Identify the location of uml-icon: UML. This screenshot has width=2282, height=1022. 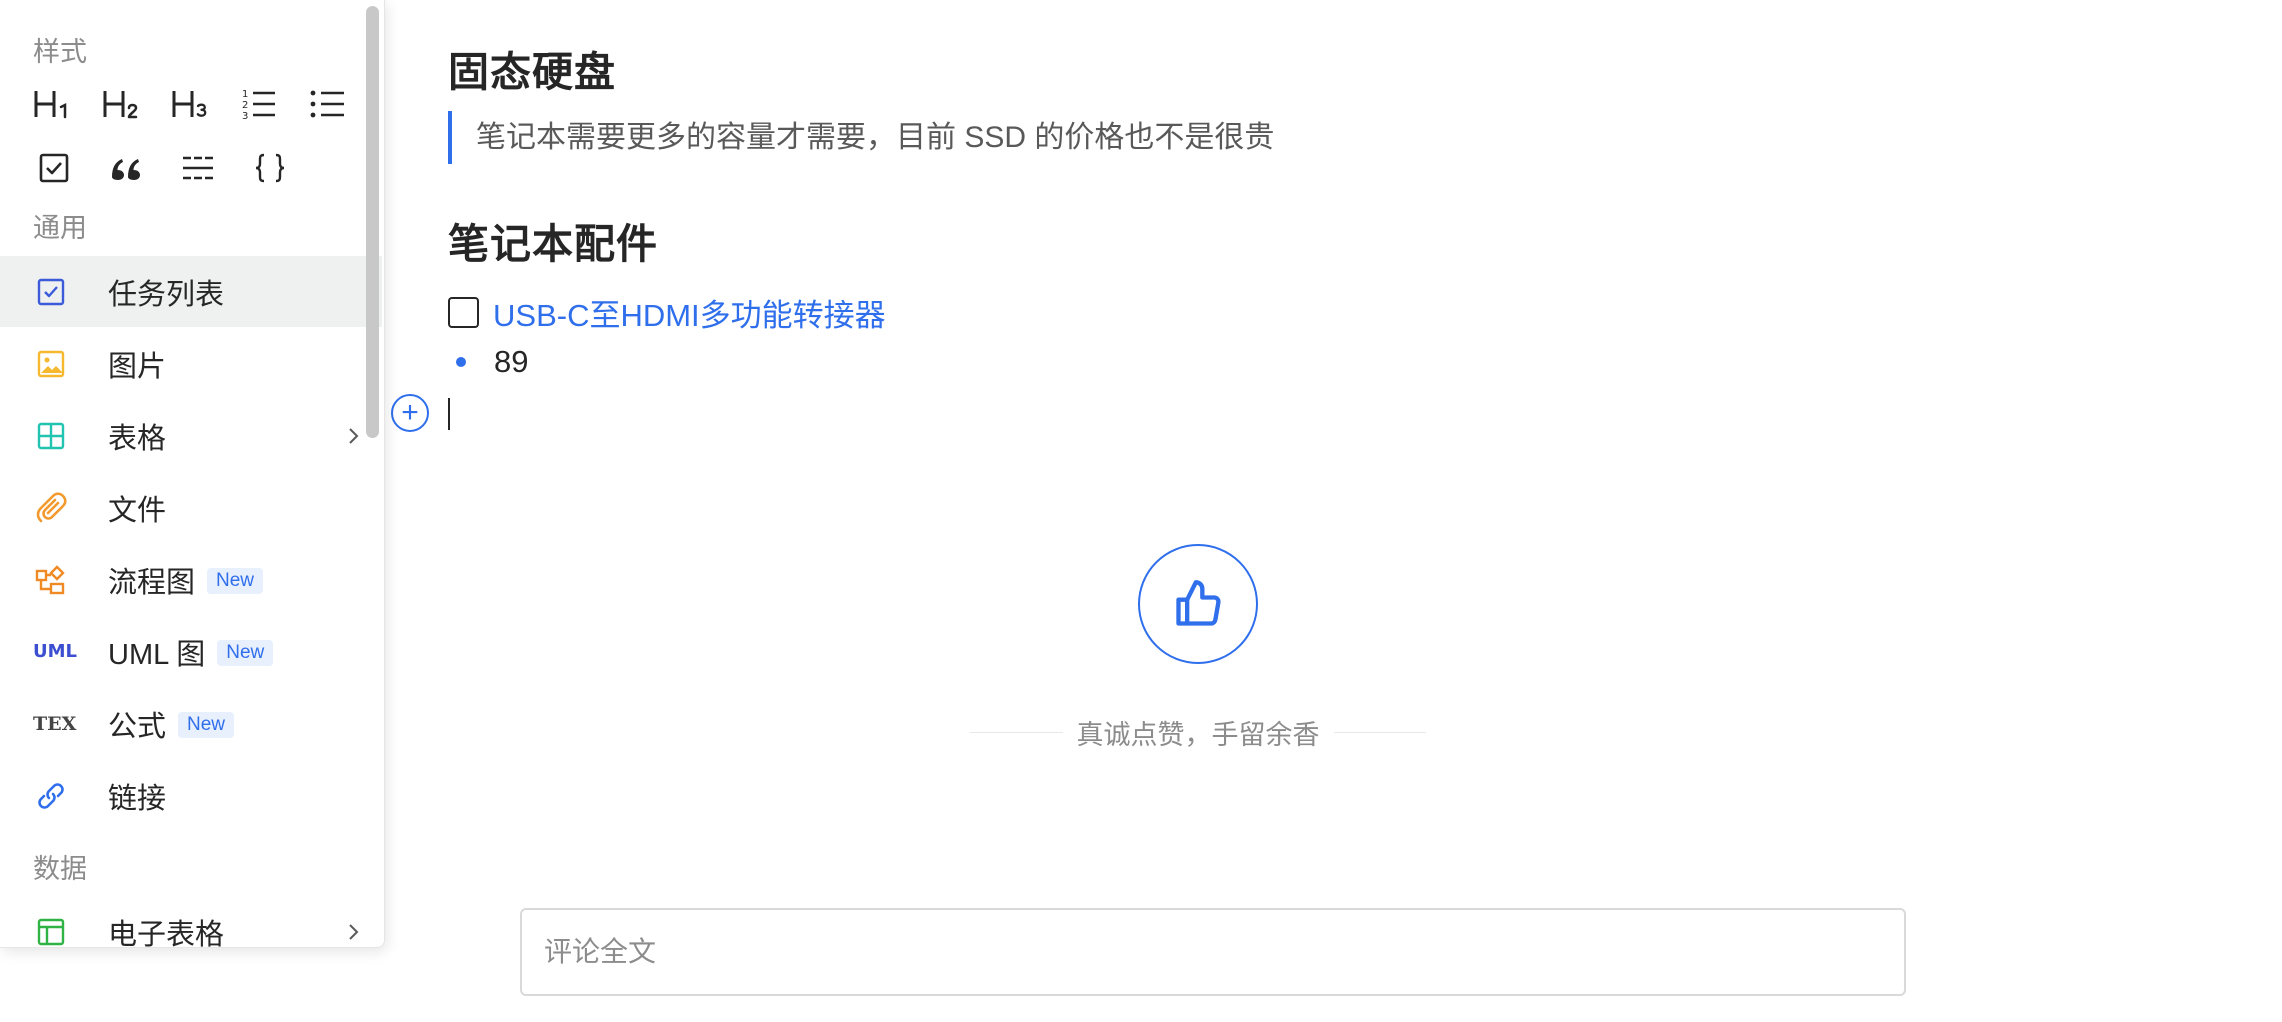
(57, 652).